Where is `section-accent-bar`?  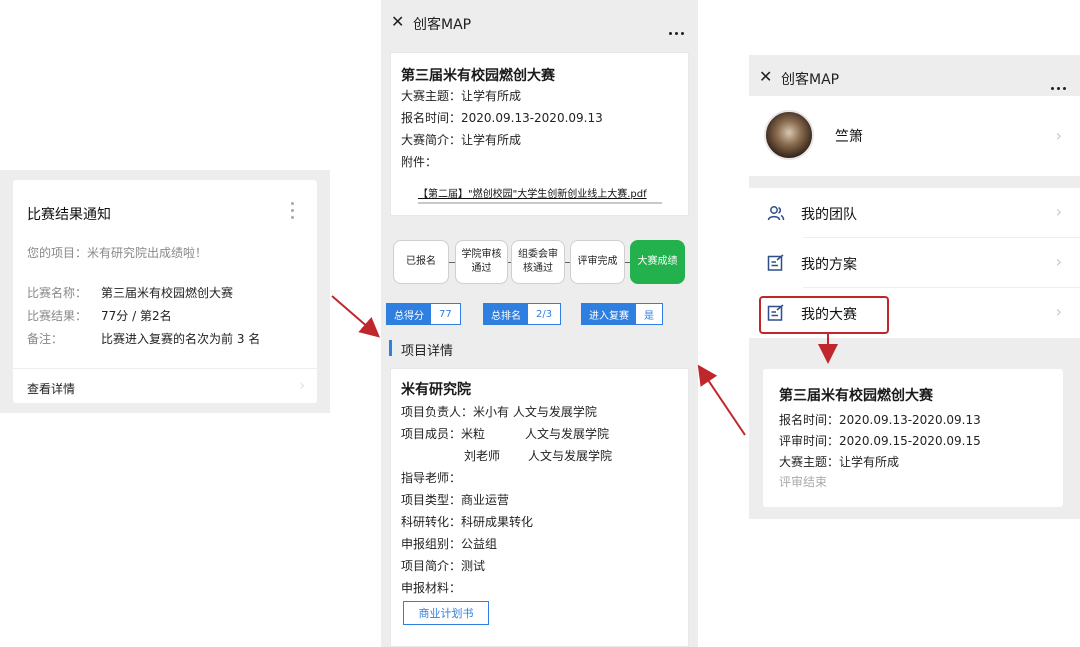
section-accent-bar is located at coordinates (390, 348).